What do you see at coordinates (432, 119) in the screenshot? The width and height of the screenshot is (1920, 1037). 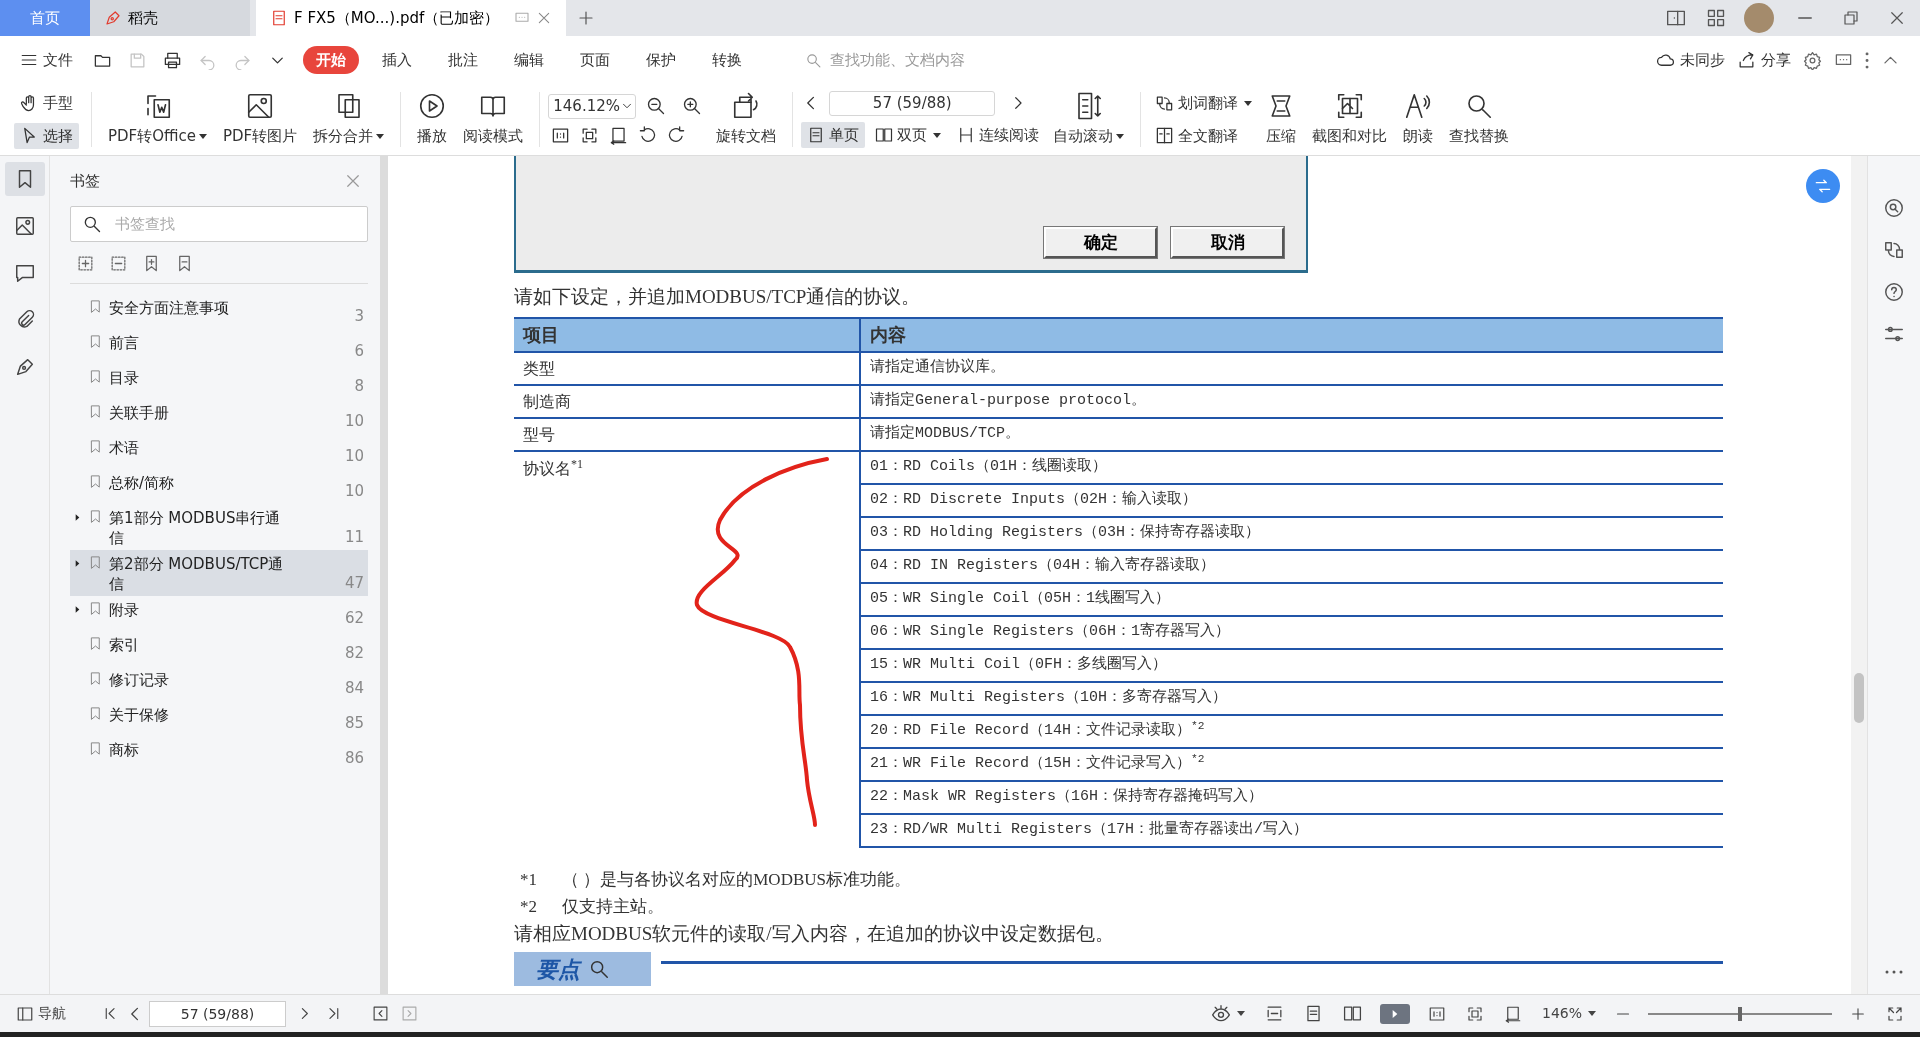 I see `toolbar-button: 播放` at bounding box center [432, 119].